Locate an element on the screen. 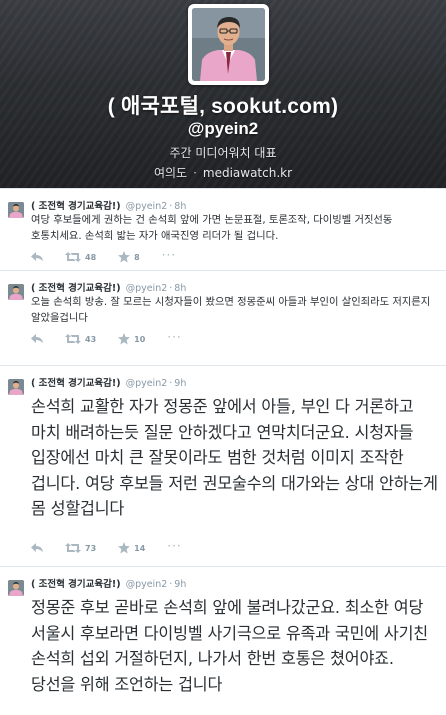 This screenshot has width=446, height=715. profile-url-link: mediawatch.kr is located at coordinates (247, 173).